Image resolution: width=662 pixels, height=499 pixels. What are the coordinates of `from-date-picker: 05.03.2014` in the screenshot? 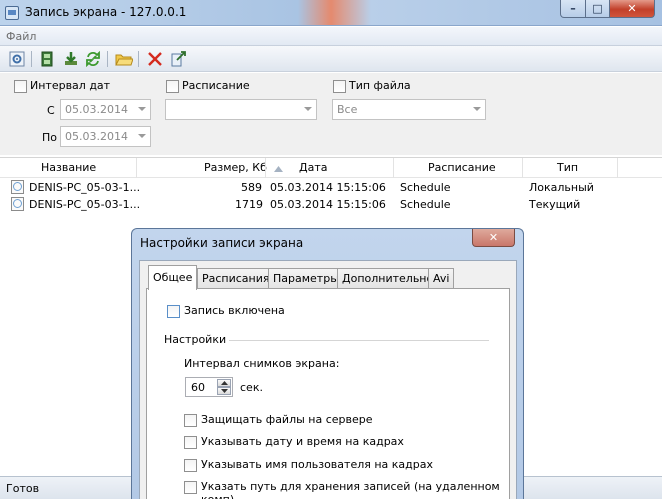 It's located at (105, 109).